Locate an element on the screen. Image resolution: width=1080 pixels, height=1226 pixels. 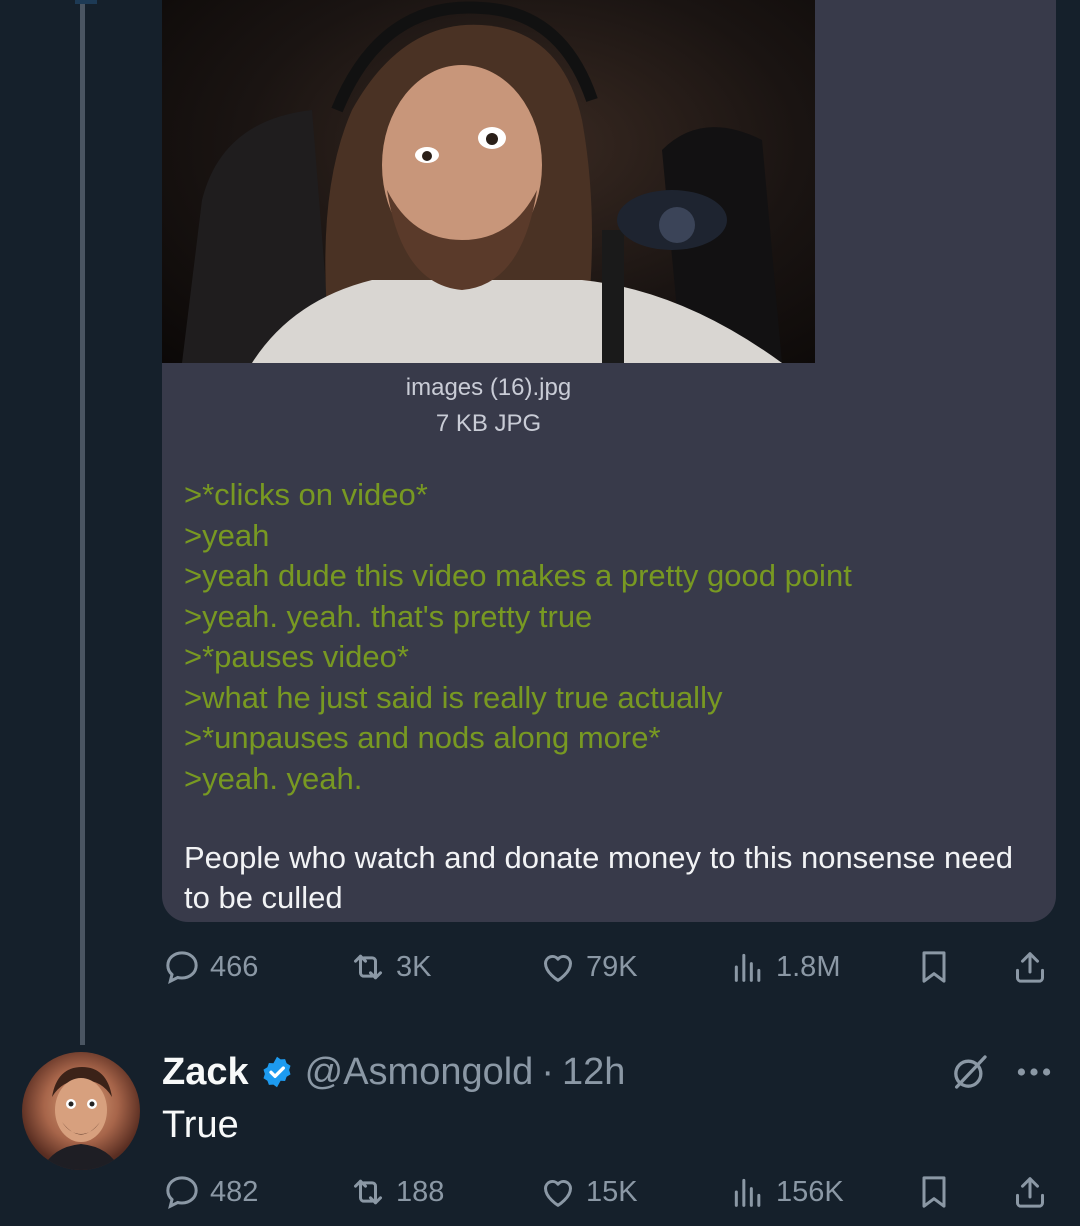
greentext-line: >yeah. yeah. is located at coordinates (273, 778).